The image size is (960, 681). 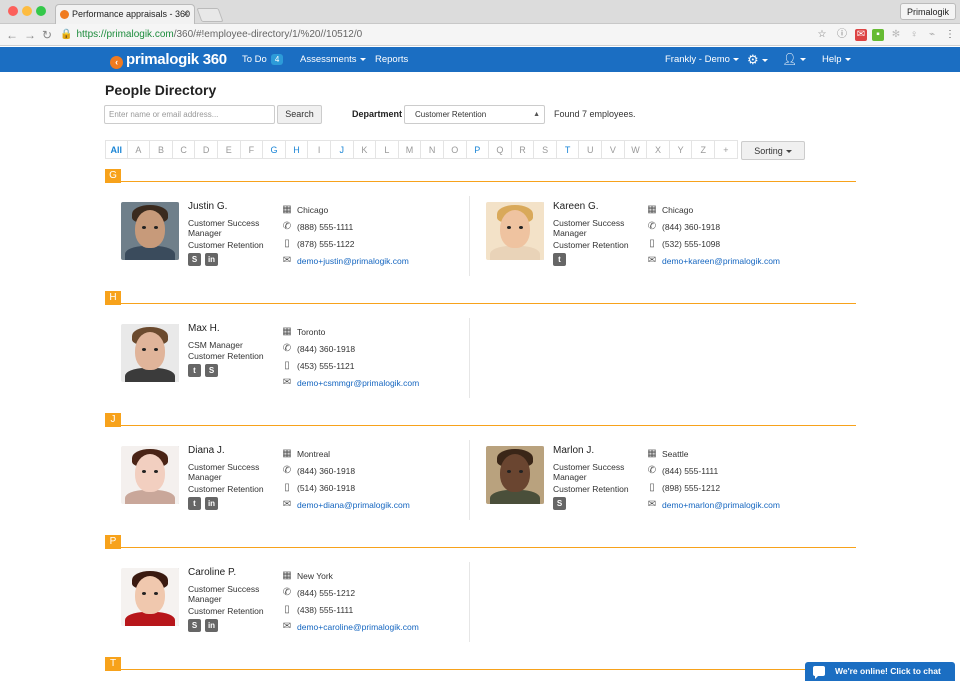 I want to click on letter-filter-k: K, so click(x=365, y=149).